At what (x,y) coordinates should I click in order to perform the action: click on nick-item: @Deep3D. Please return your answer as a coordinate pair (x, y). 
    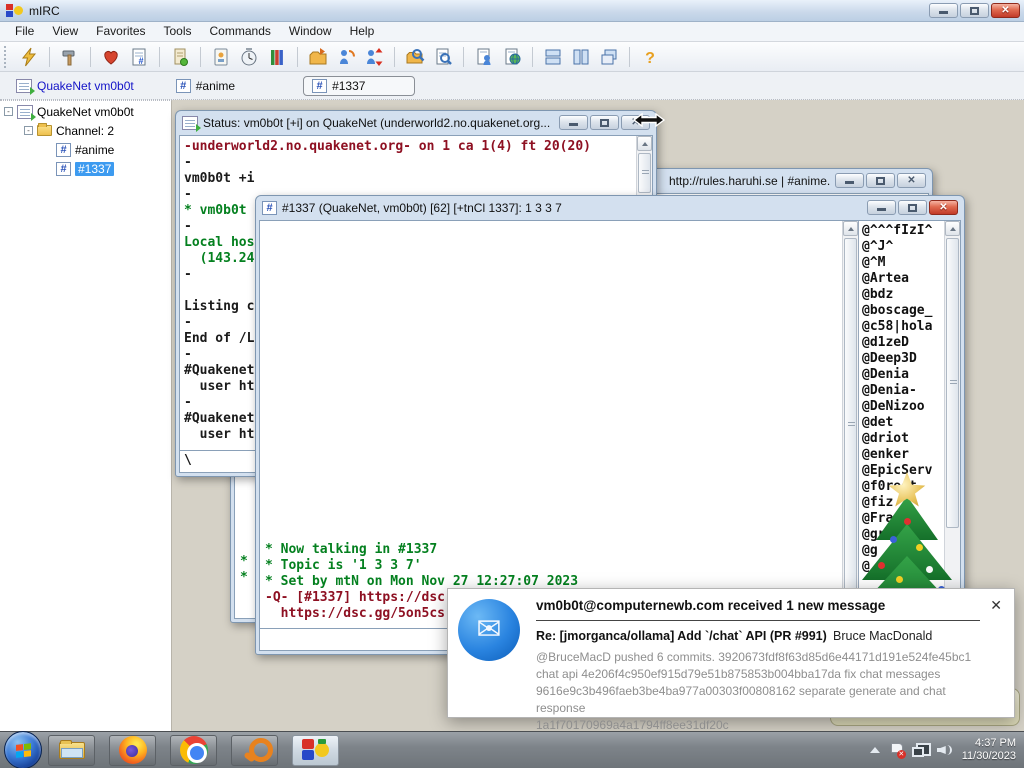
    Looking at the image, I should click on (903, 359).